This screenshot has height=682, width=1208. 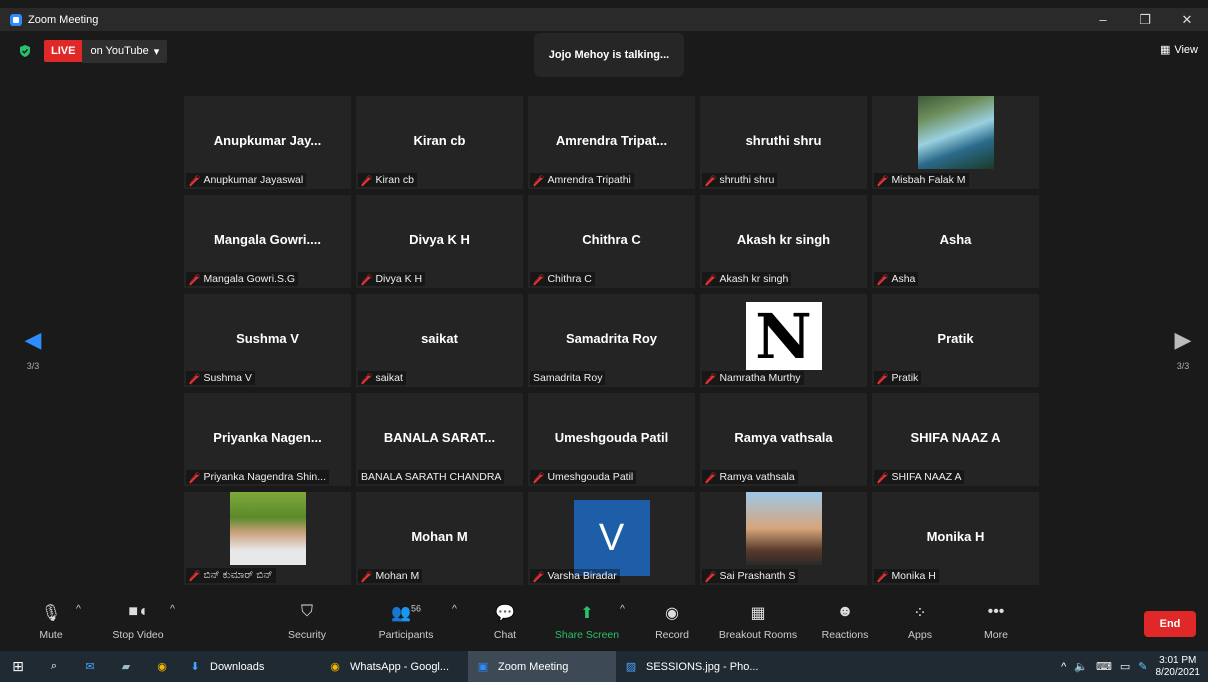 What do you see at coordinates (672, 622) in the screenshot?
I see `record-button: ◉ Record` at bounding box center [672, 622].